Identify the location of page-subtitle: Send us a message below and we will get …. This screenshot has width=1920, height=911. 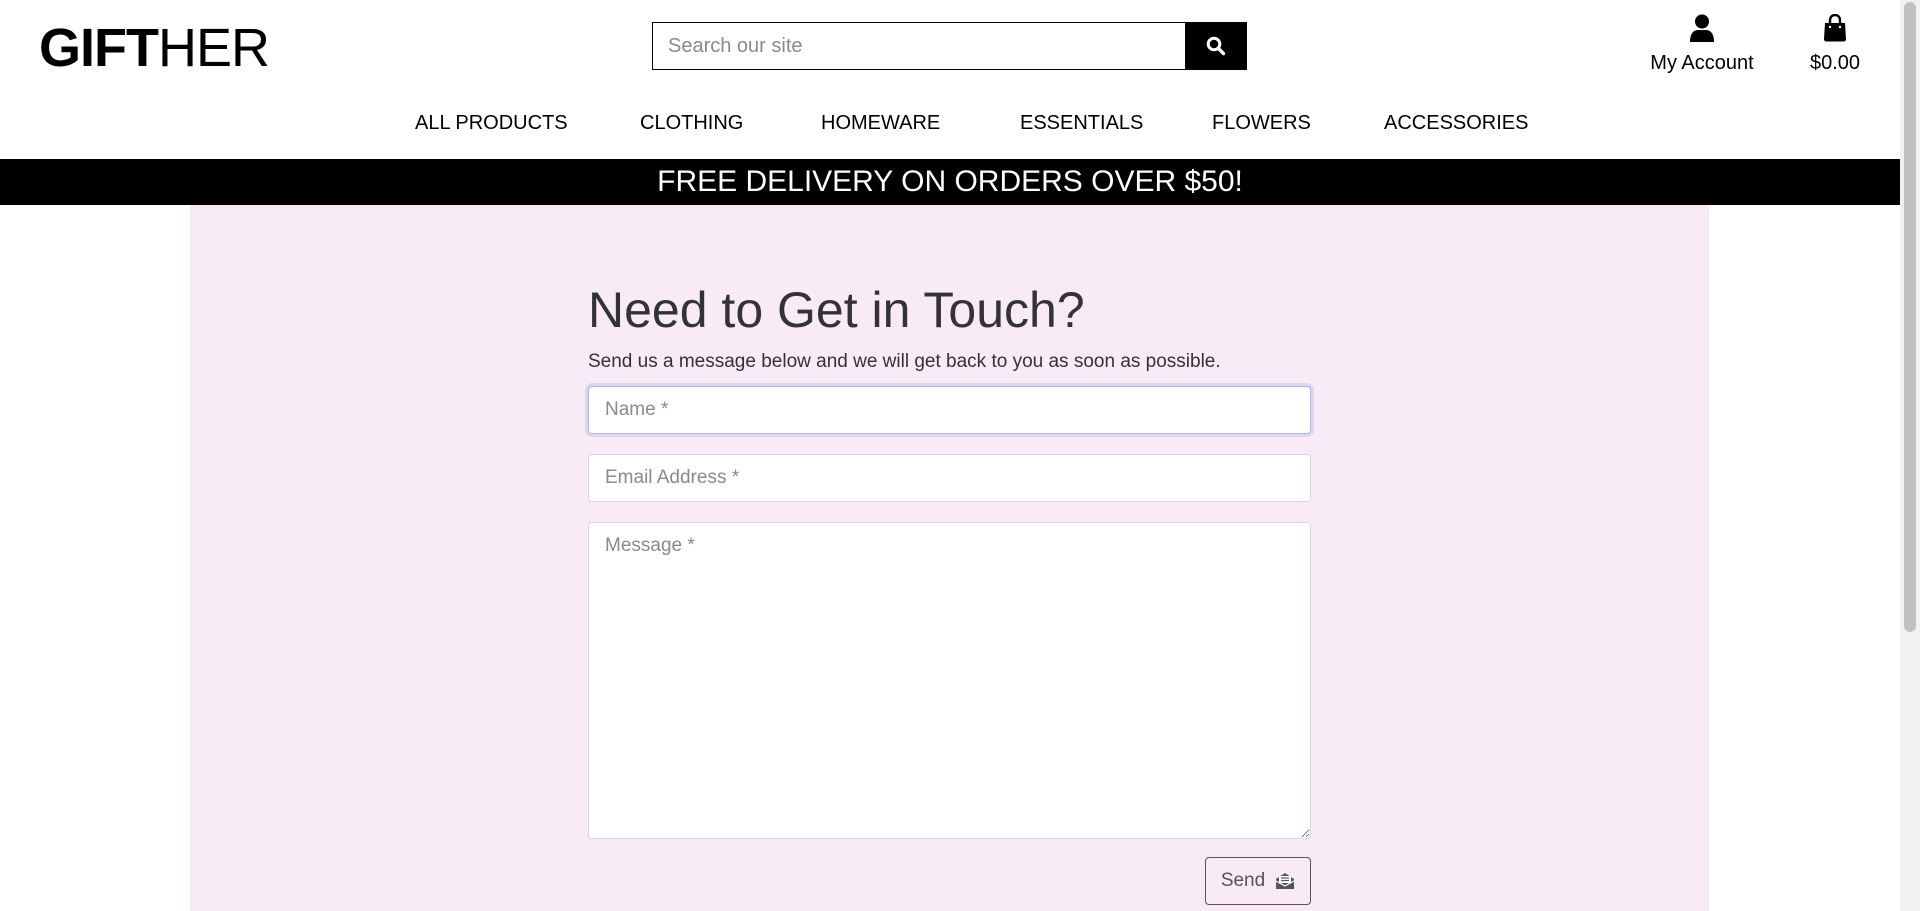
(904, 361).